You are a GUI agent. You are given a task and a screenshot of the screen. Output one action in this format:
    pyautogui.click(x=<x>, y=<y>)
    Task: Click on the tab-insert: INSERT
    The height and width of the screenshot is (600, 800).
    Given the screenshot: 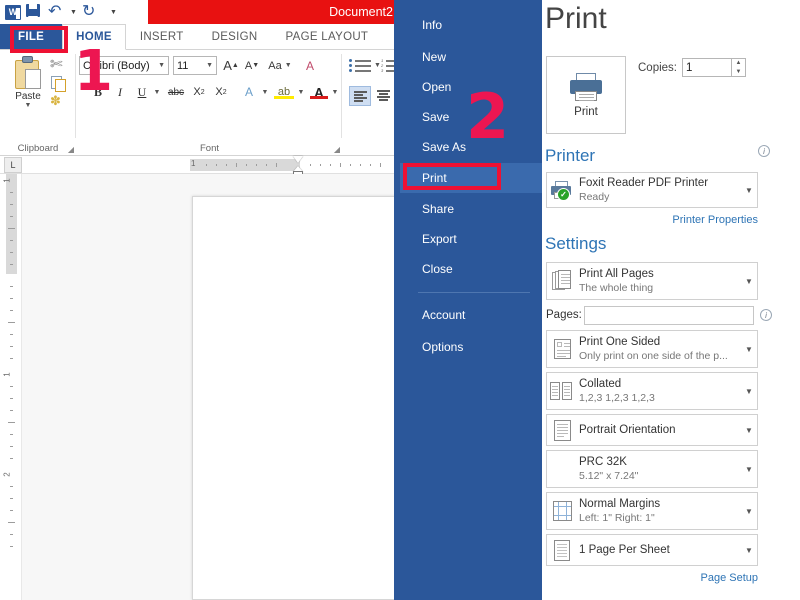 What is the action you would take?
    pyautogui.click(x=162, y=36)
    